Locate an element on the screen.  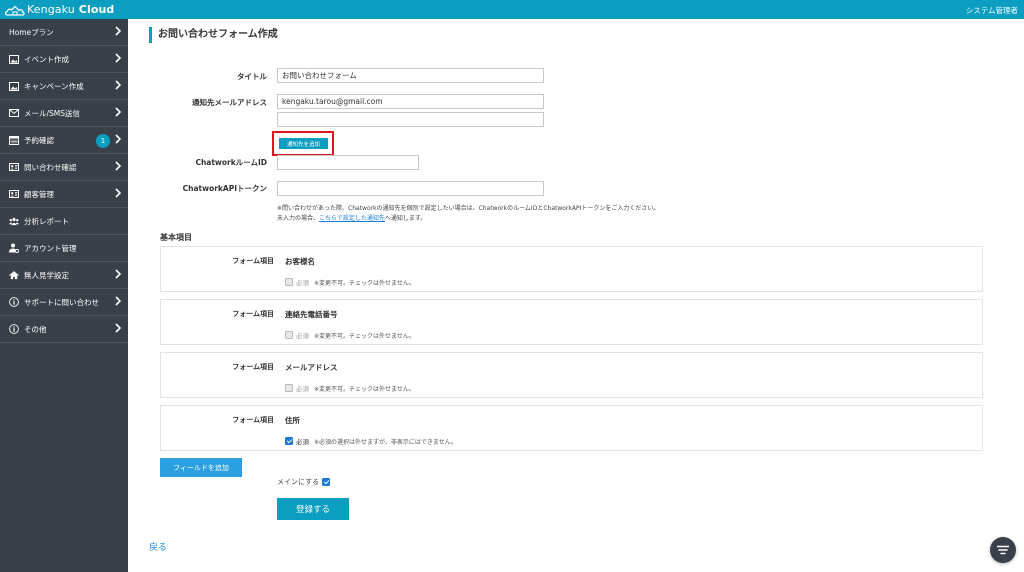
basic-section-title: 基本項目 is located at coordinates (176, 237).